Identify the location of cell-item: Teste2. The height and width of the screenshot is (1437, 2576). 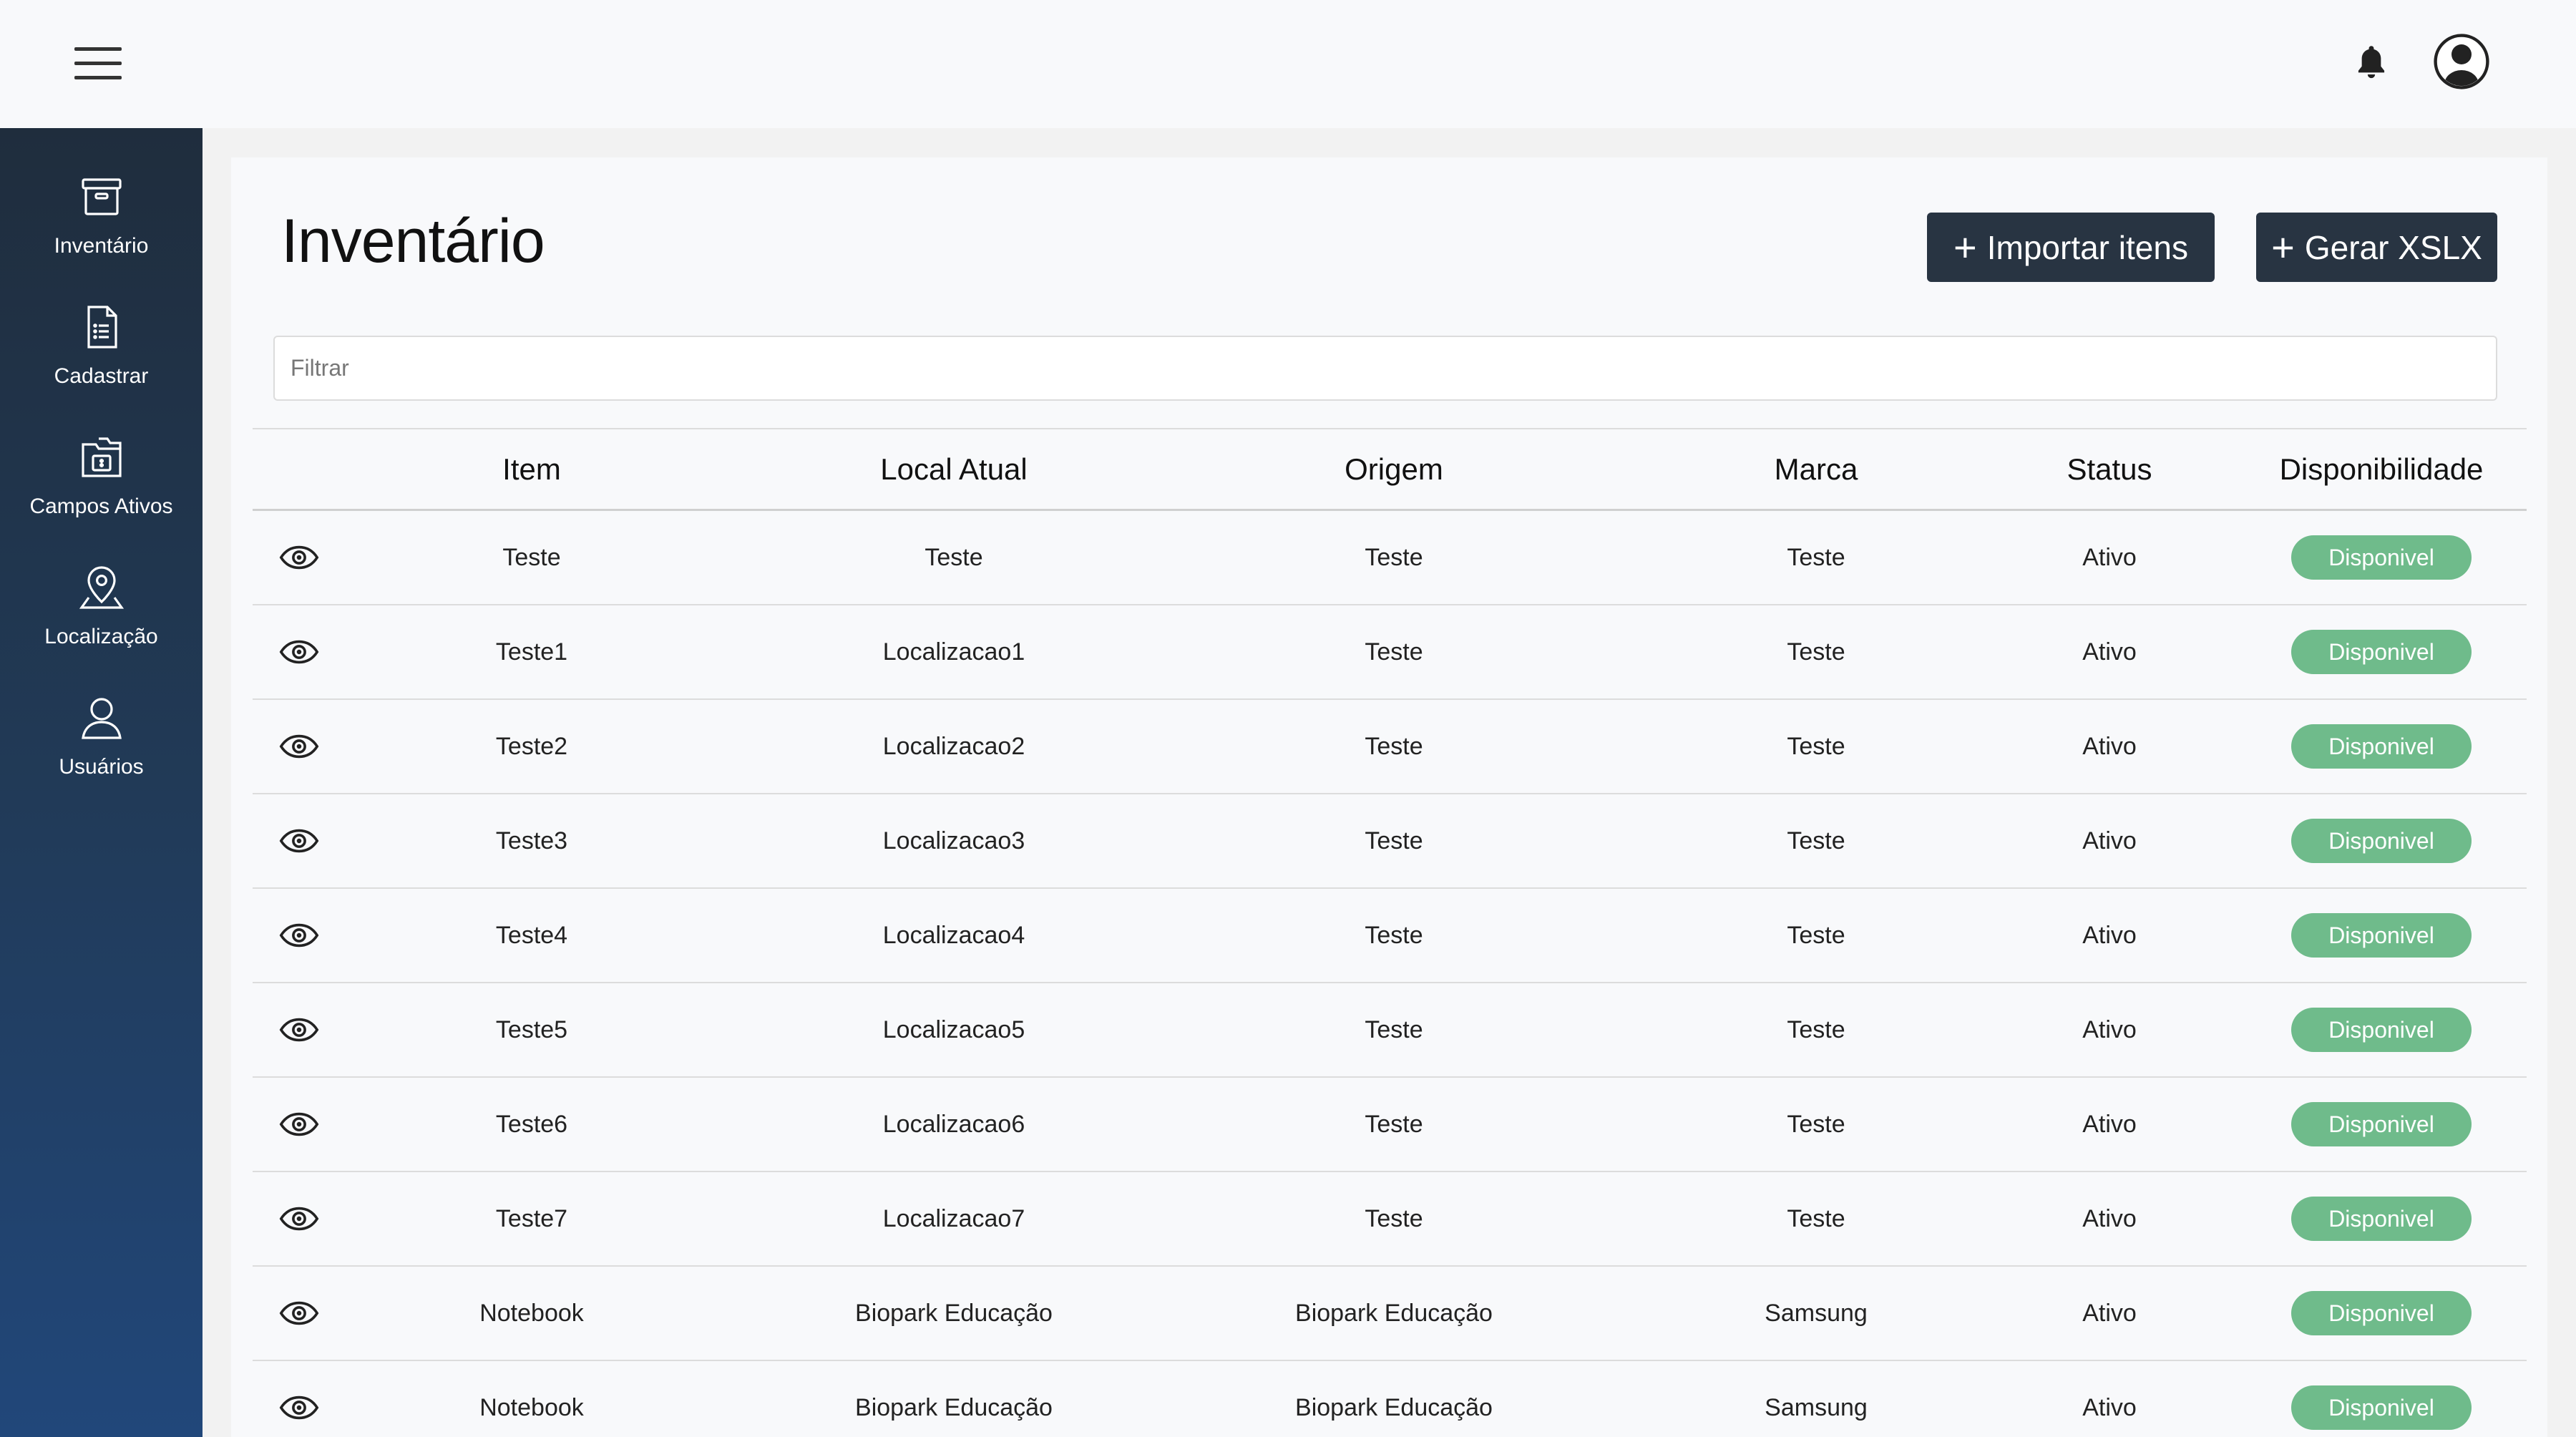
(531, 746).